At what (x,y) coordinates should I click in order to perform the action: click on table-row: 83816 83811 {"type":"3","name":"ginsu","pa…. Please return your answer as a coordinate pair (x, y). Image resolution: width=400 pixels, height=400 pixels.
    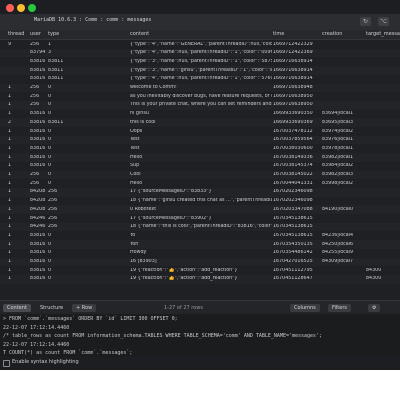
    Looking at the image, I should click on (200, 70).